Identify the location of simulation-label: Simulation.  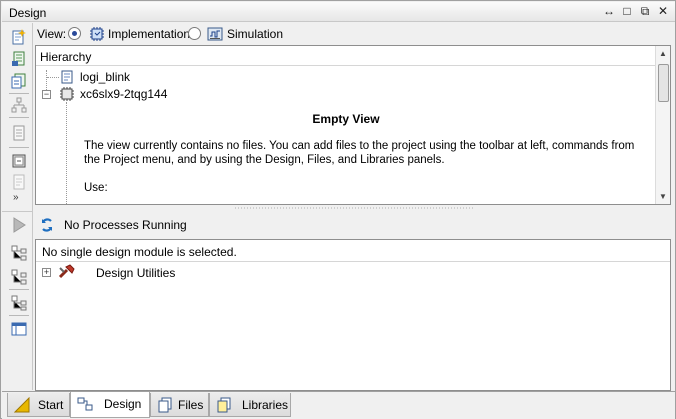
(255, 34).